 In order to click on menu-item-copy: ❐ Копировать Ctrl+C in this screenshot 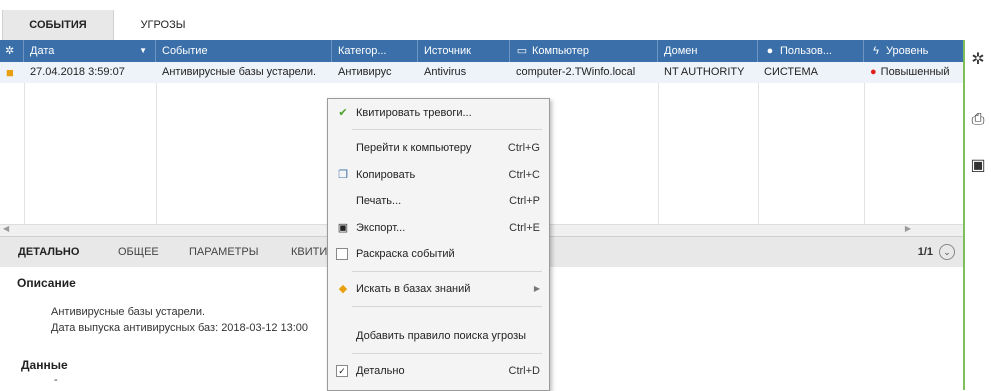, I will do `click(438, 175)`.